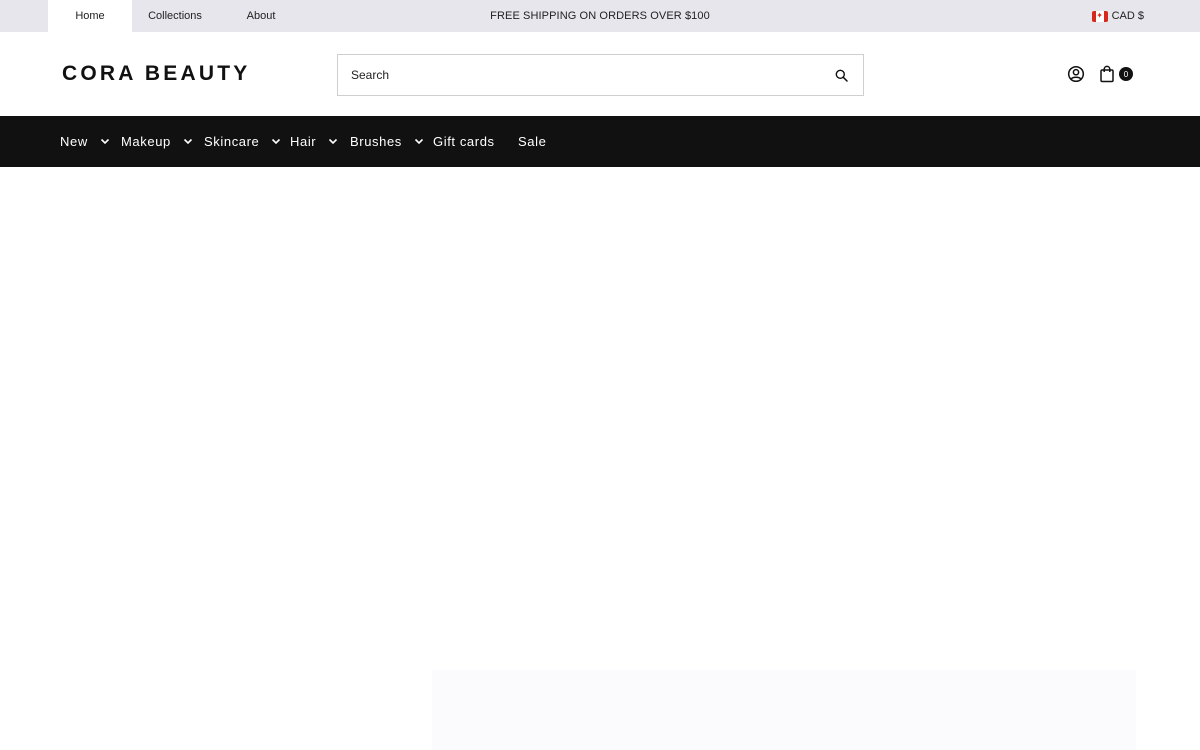 The width and height of the screenshot is (1200, 750). Describe the element at coordinates (90, 16) in the screenshot. I see `top-nav-home: Home` at that location.